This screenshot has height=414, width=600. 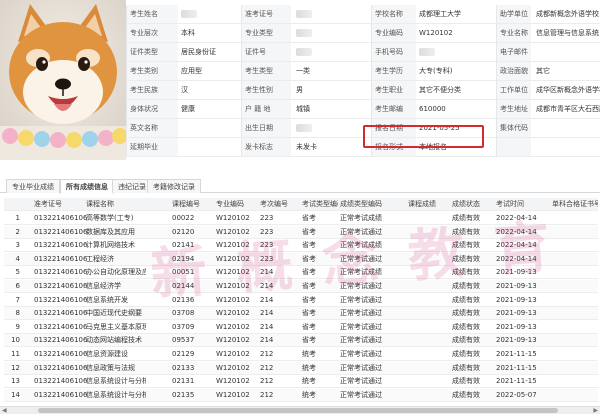 I want to click on scroll-left-arrow-icon: ◀, so click(x=4, y=410).